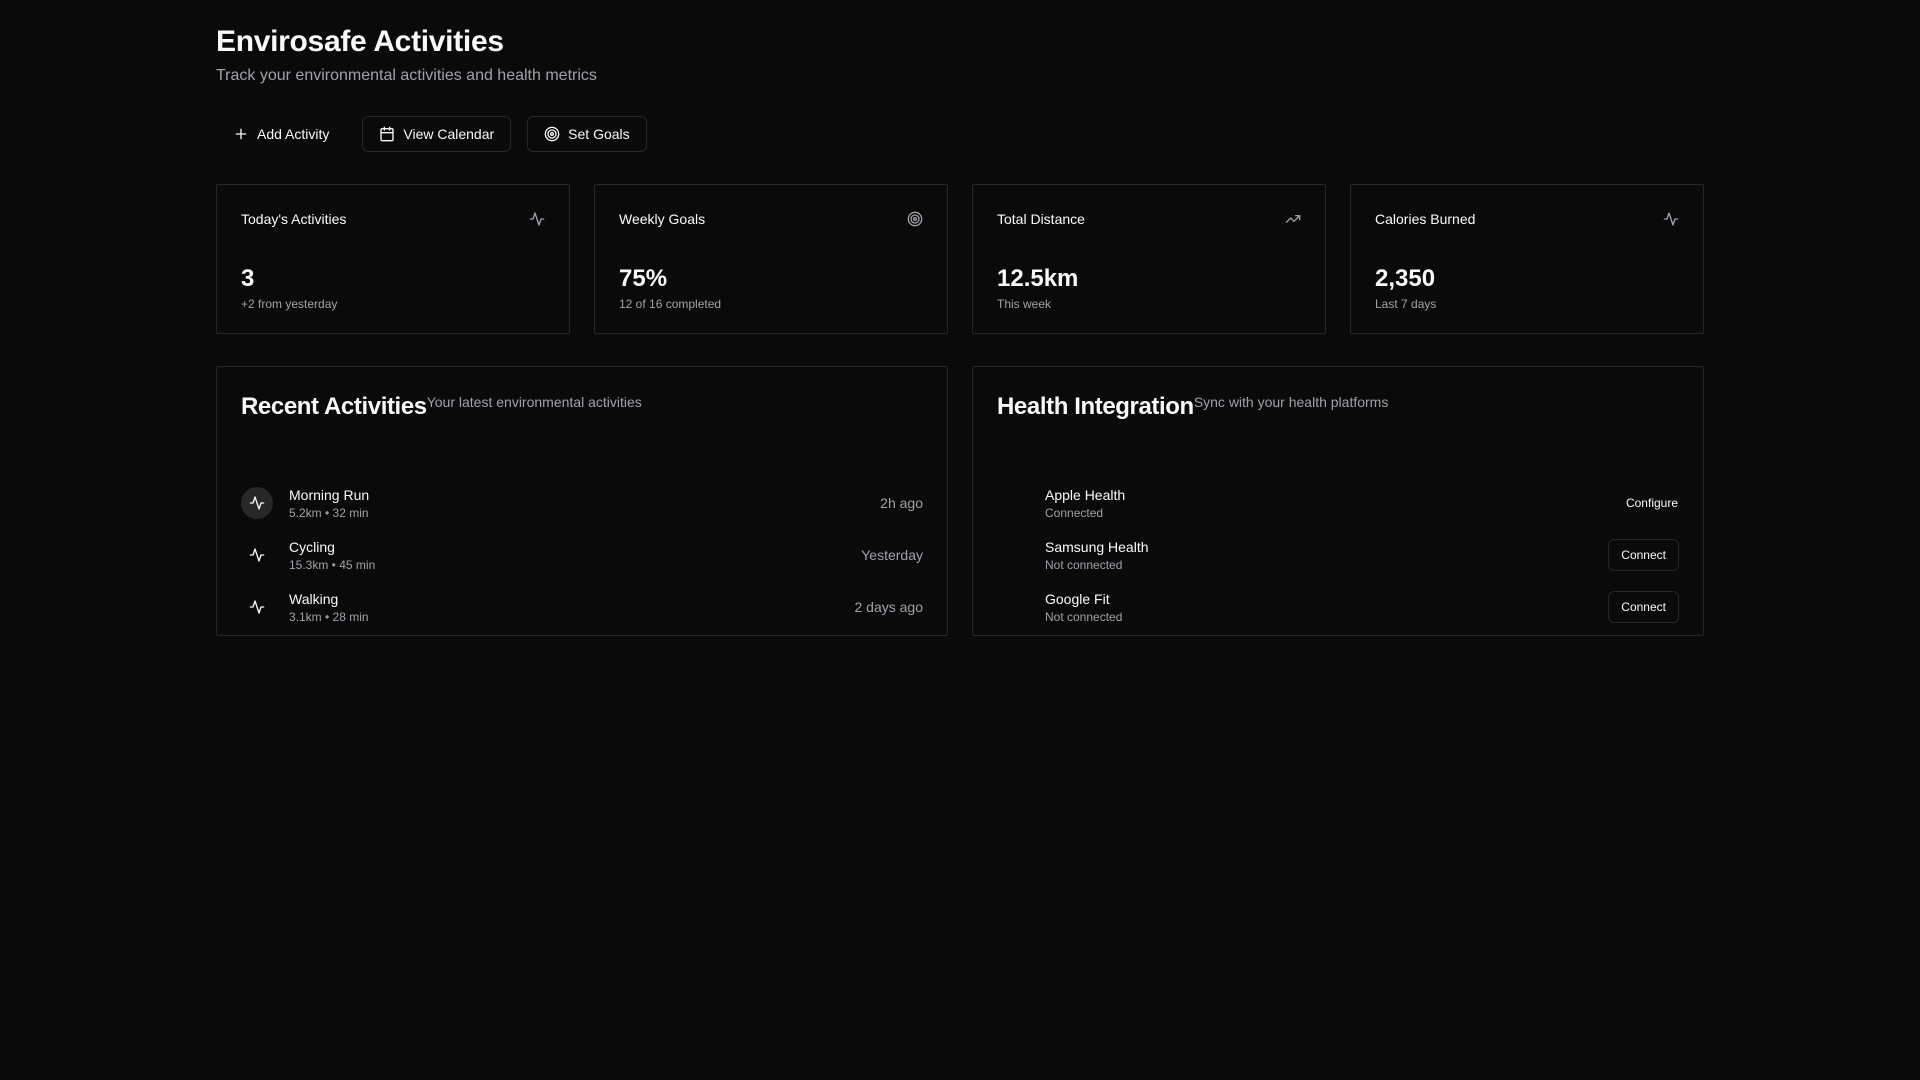 The image size is (1920, 1080). Describe the element at coordinates (534, 402) in the screenshot. I see `panel-description: Your latest environmental activities` at that location.